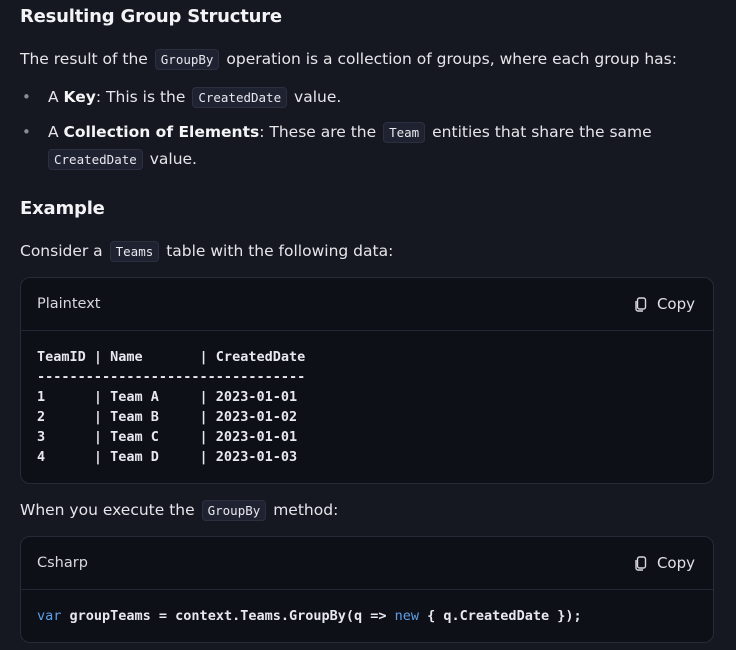 Image resolution: width=736 pixels, height=650 pixels. I want to click on code-line: 2 | Team B | 2023-01-02, so click(167, 417).